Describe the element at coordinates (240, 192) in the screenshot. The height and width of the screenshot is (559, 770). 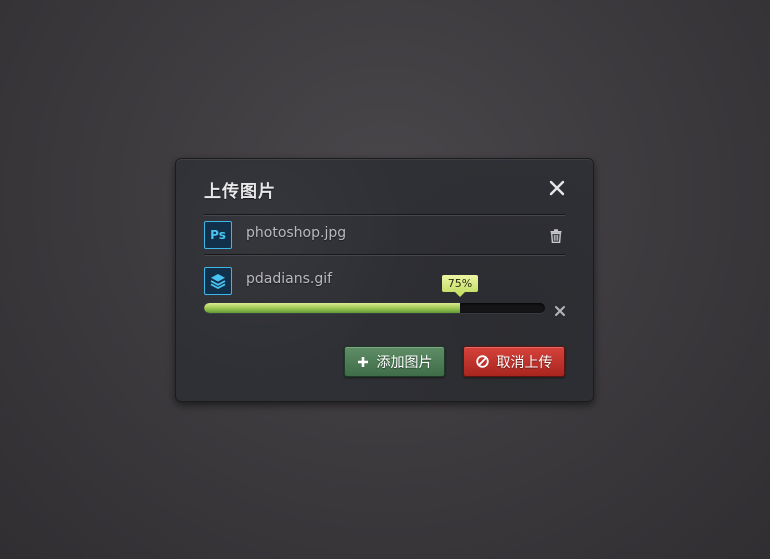
I see `dialog-title: 上传图片` at that location.